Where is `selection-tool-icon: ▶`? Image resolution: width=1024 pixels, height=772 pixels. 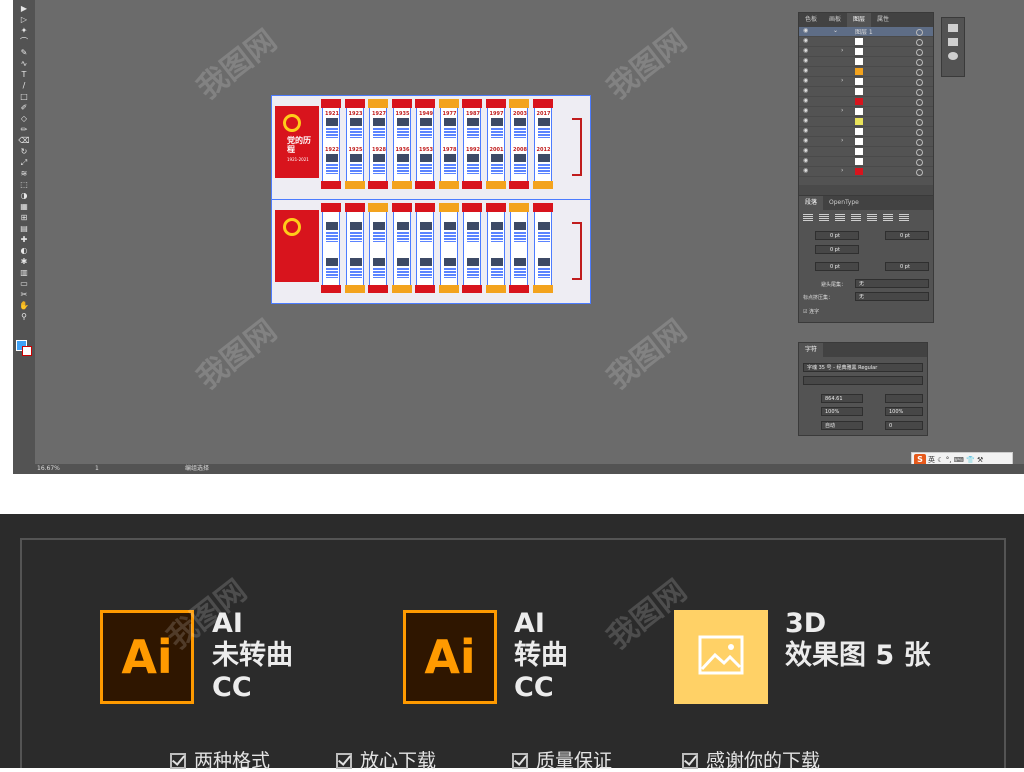 selection-tool-icon: ▶ is located at coordinates (24, 8).